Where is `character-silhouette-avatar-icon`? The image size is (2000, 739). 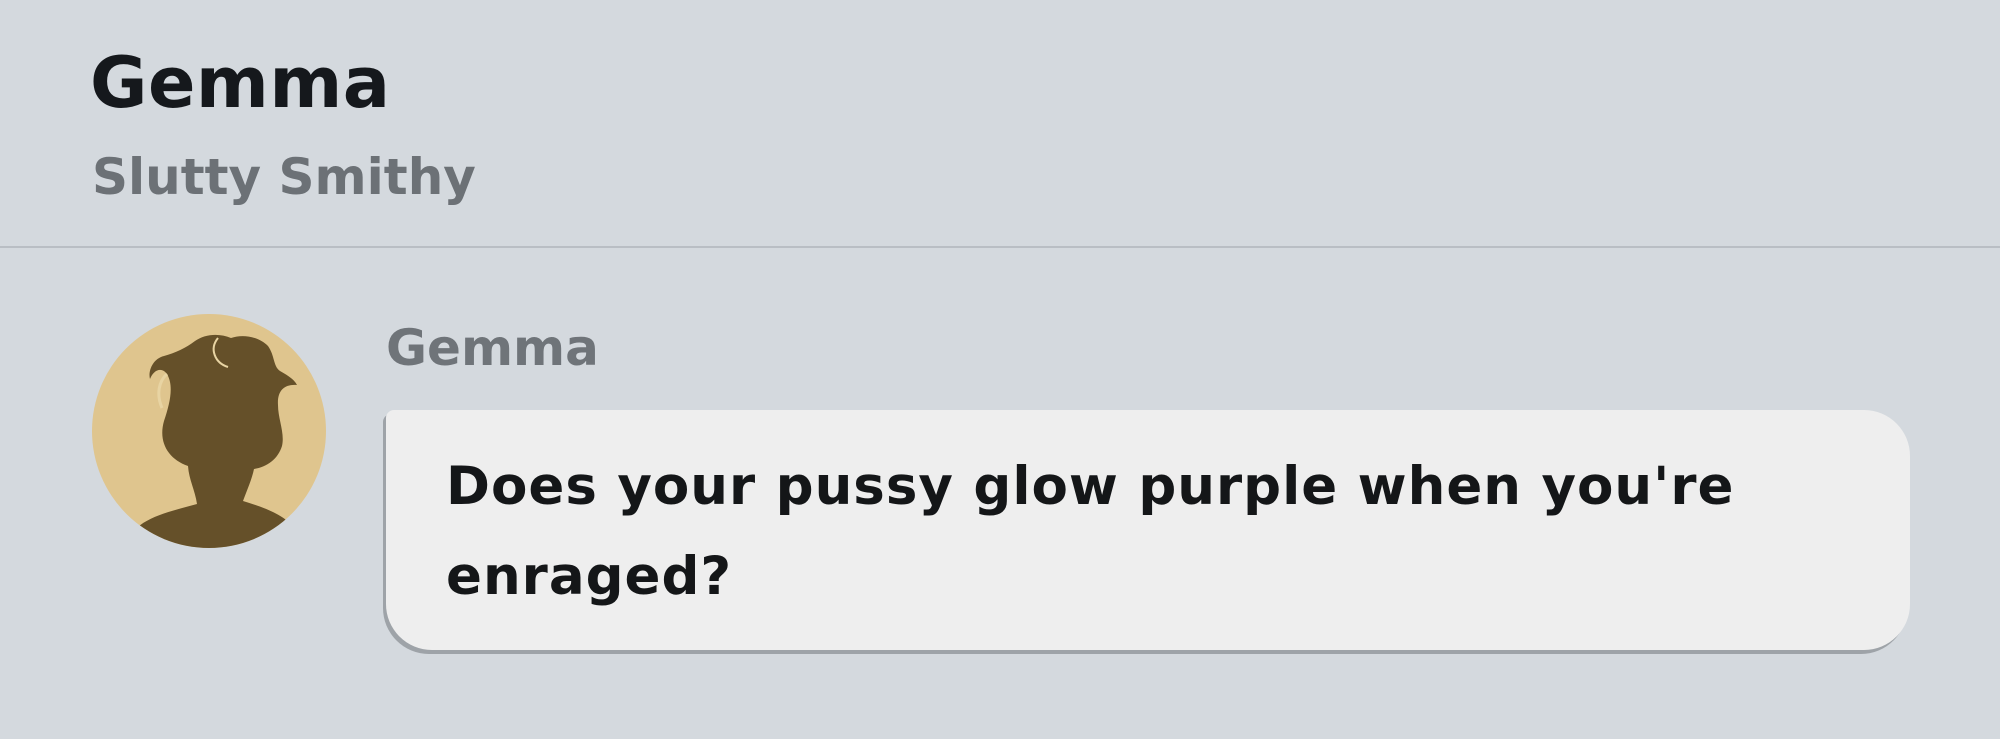
character-silhouette-avatar-icon is located at coordinates (215, 441).